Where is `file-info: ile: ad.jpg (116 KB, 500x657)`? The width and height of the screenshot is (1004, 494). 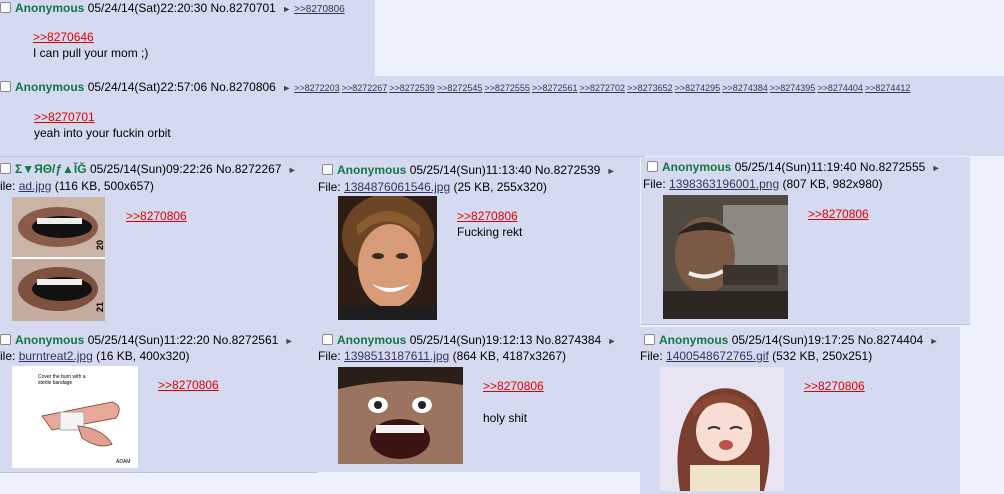
file-info: ile: ad.jpg (116 KB, 500x657) is located at coordinates (77, 186).